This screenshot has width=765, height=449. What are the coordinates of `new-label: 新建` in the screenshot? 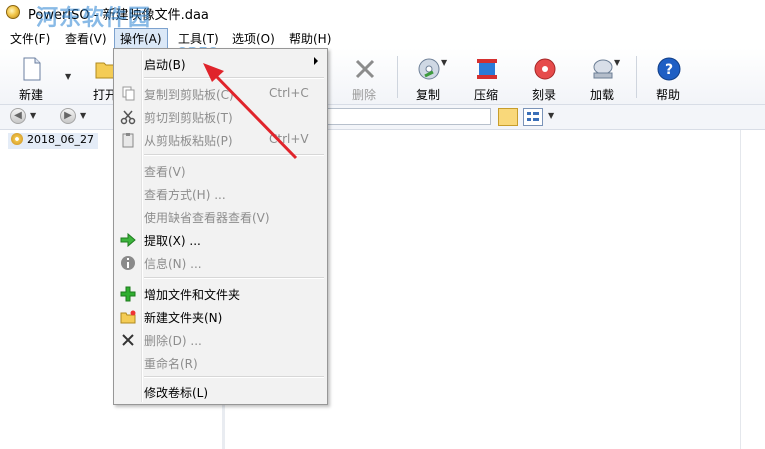 It's located at (30, 95).